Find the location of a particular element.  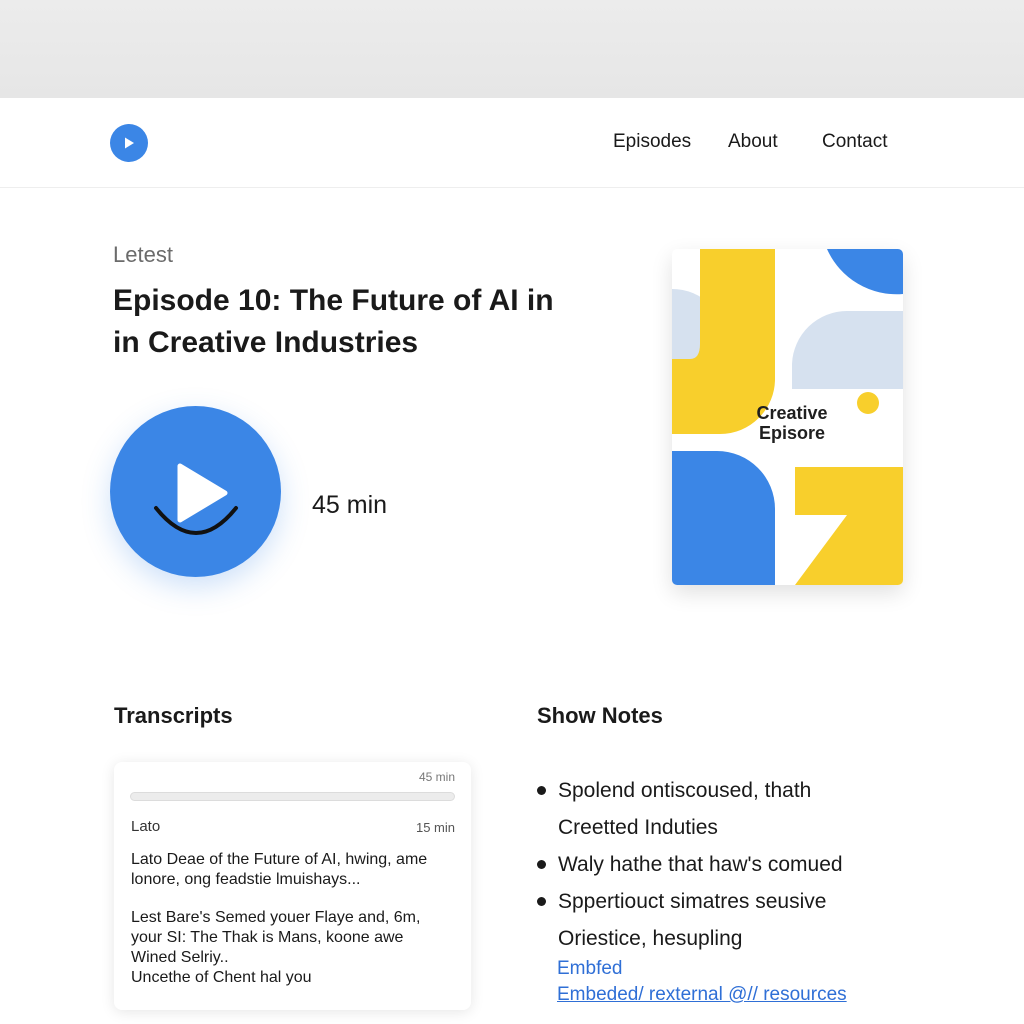

embed-link: Embfed is located at coordinates (589, 969).